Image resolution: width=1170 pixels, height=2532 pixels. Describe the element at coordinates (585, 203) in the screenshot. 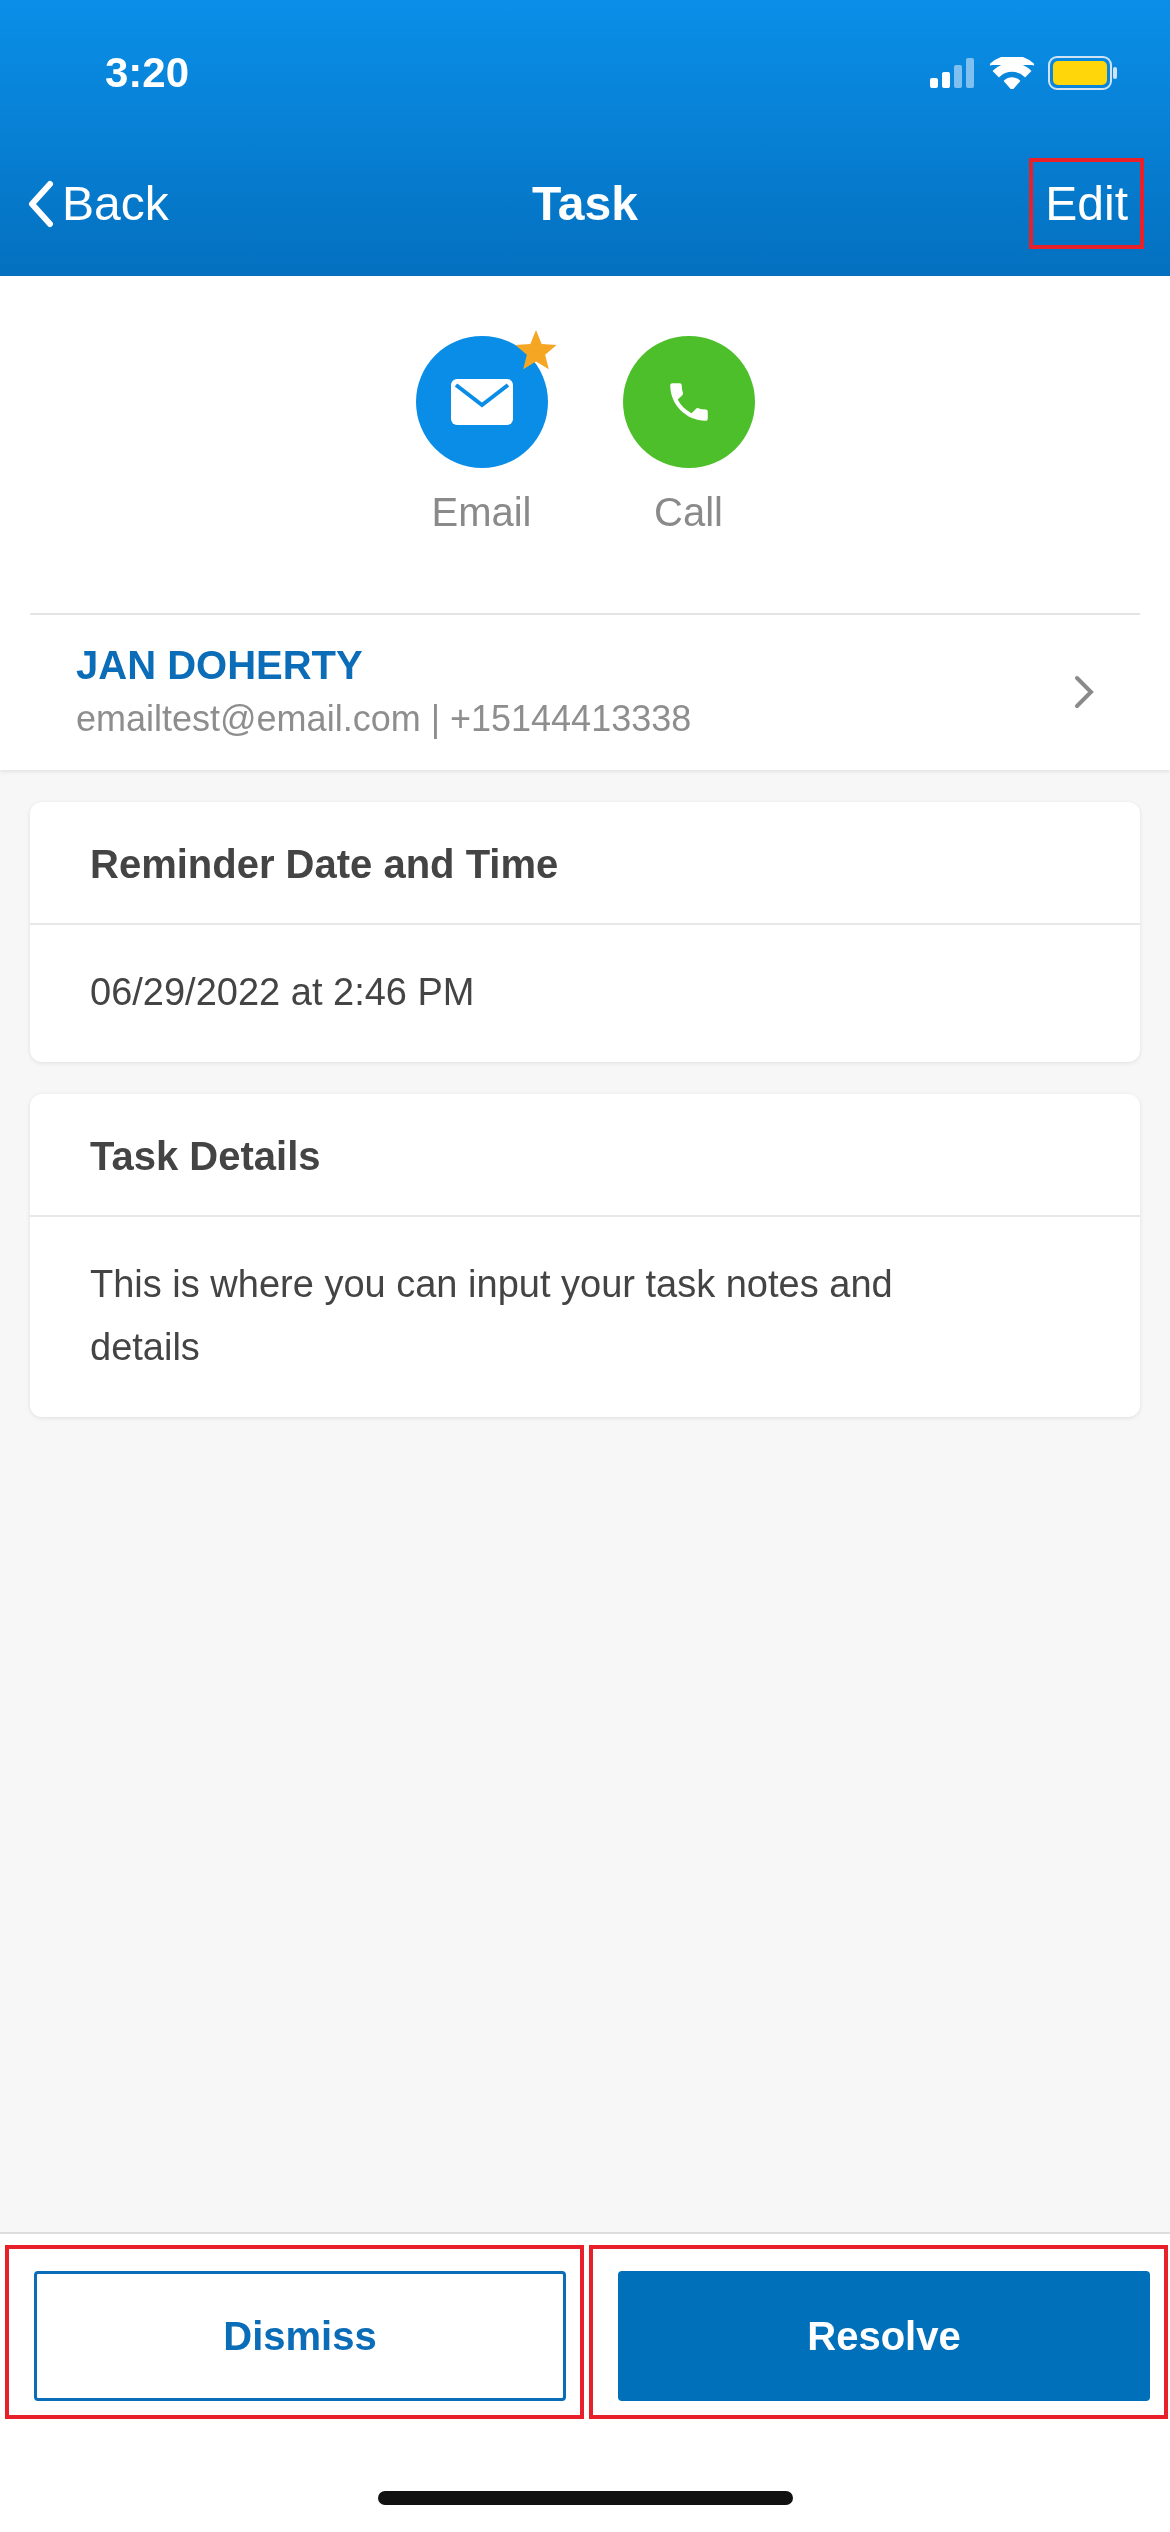

I see `screen-title: Task` at that location.